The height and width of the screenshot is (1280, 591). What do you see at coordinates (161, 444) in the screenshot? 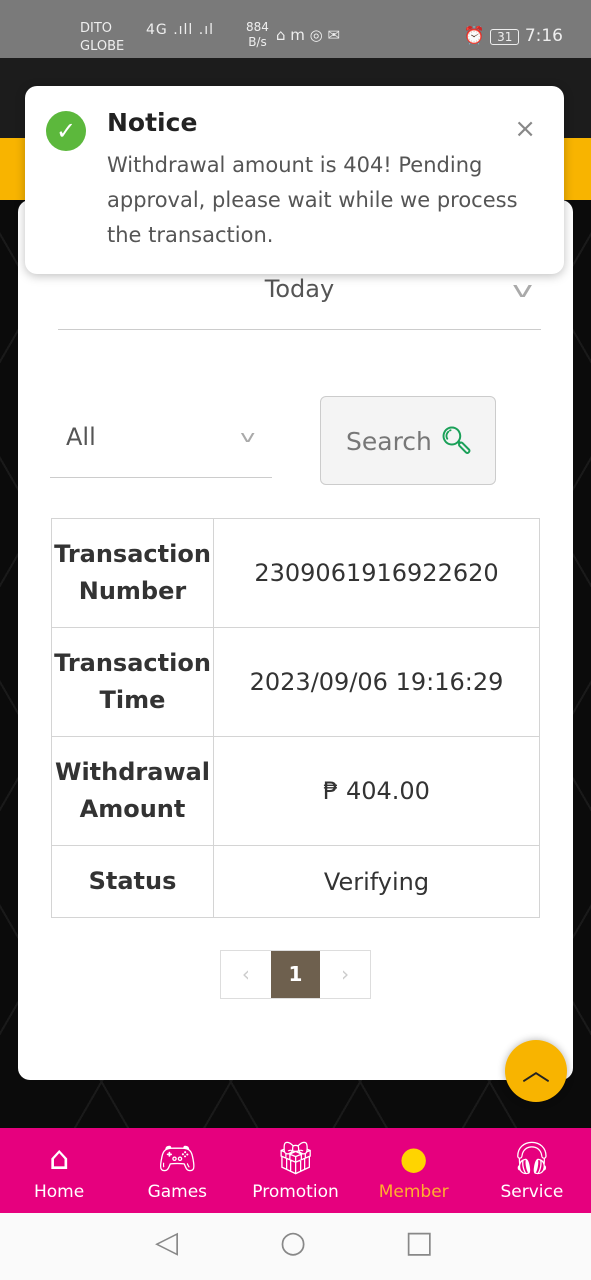
I see `type-filter-select: All v` at bounding box center [161, 444].